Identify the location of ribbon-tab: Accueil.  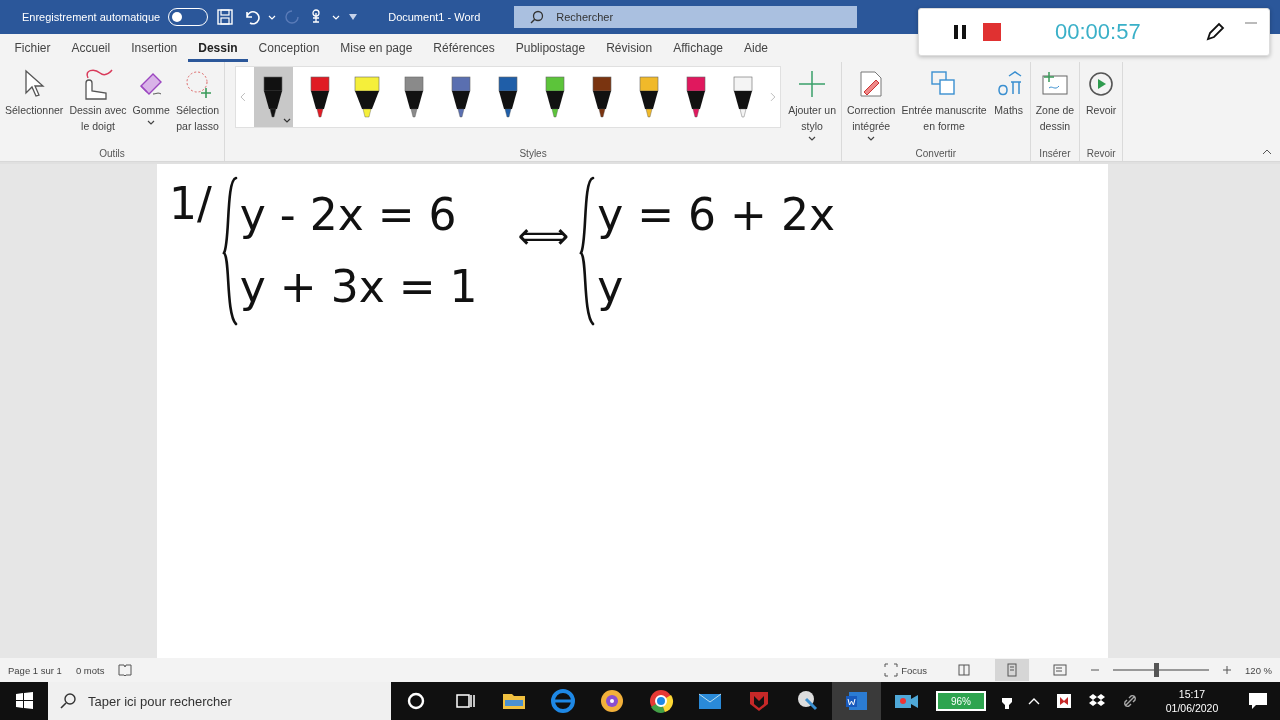
(91, 48).